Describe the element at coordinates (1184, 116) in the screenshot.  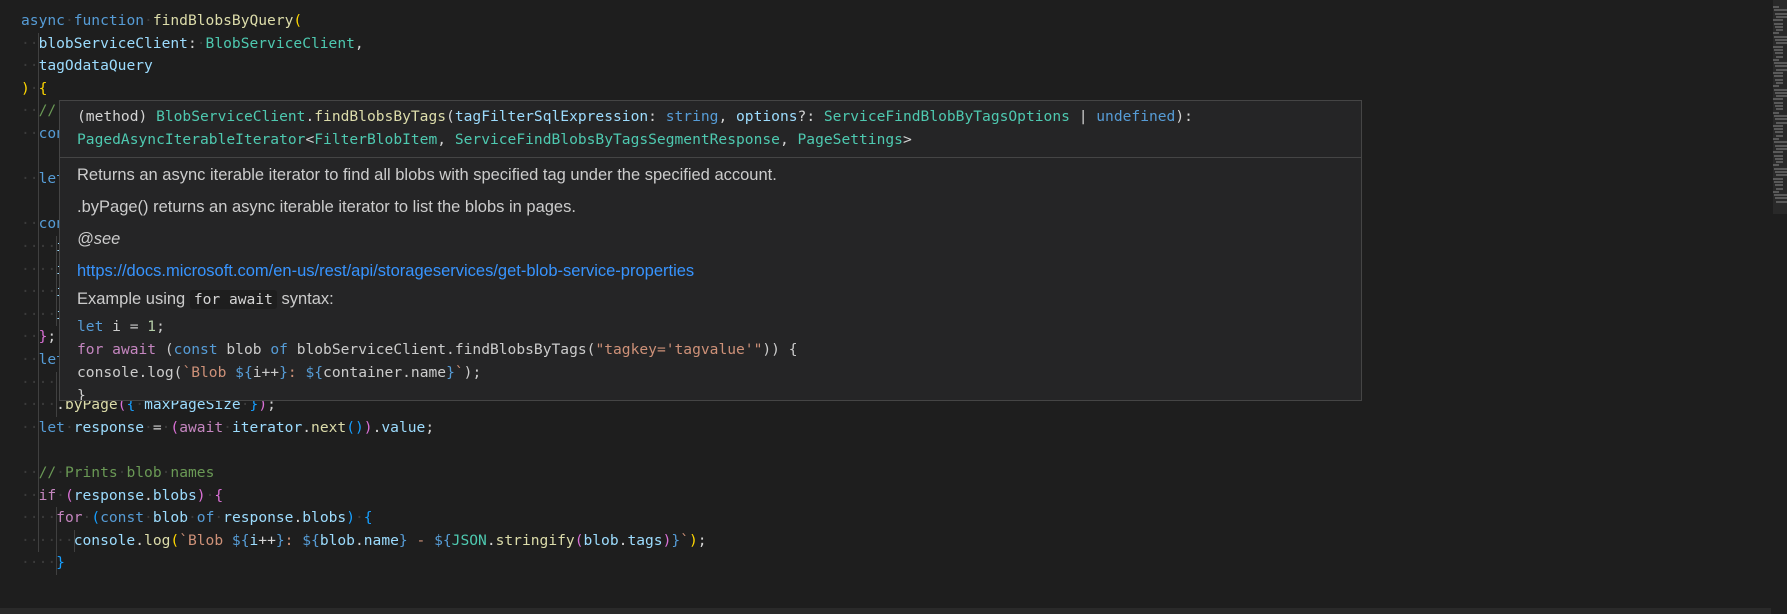
I see `sig-token: ):` at that location.